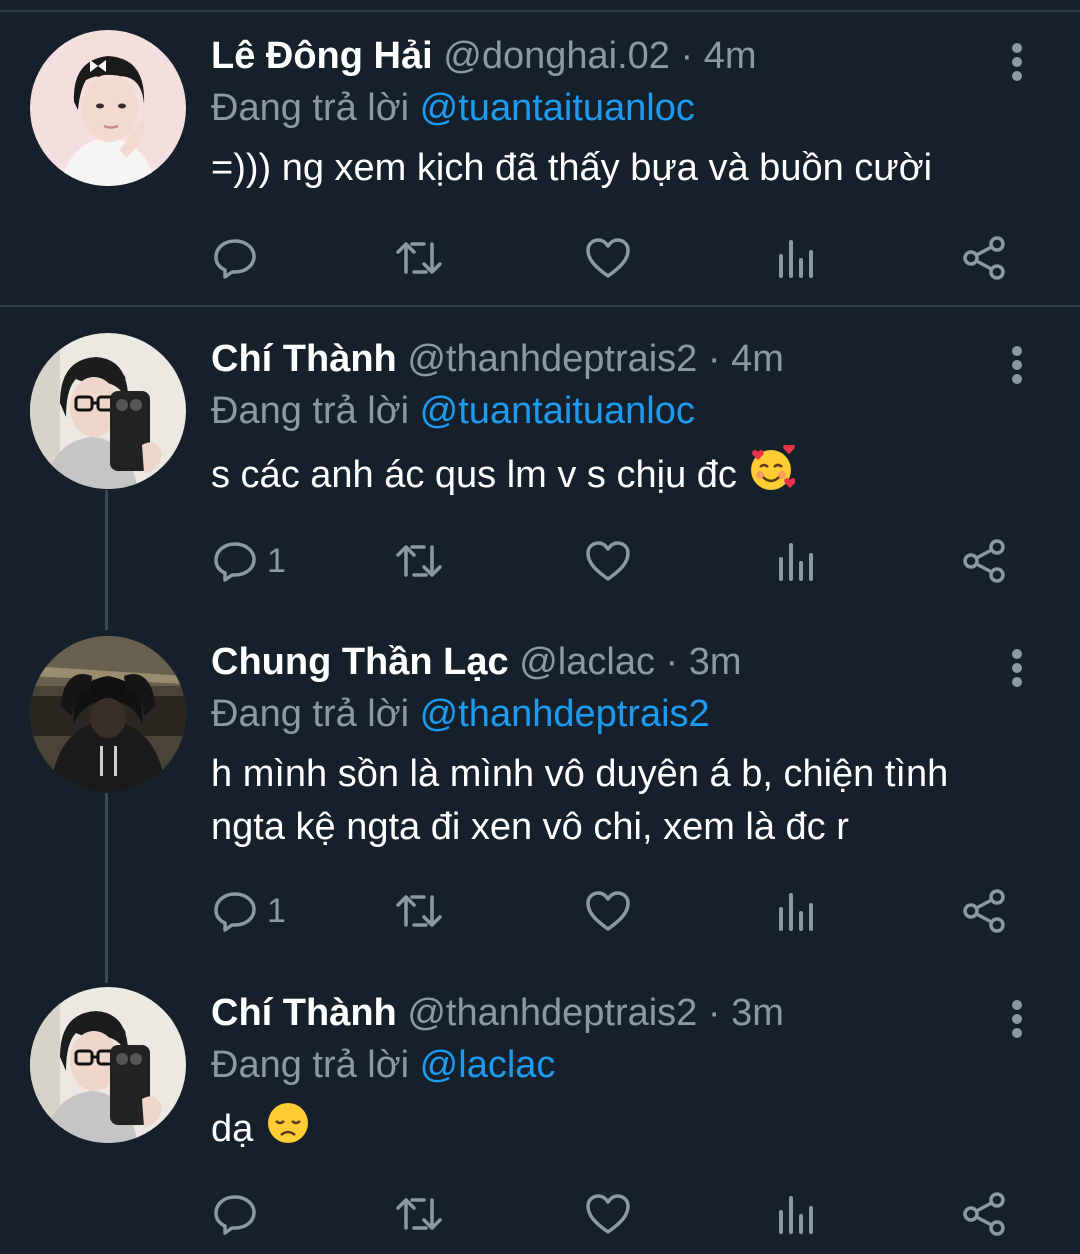 The height and width of the screenshot is (1254, 1080). What do you see at coordinates (474, 475) in the screenshot?
I see `tweet-text-body: s các anh ác qus lm v s chịu đc` at bounding box center [474, 475].